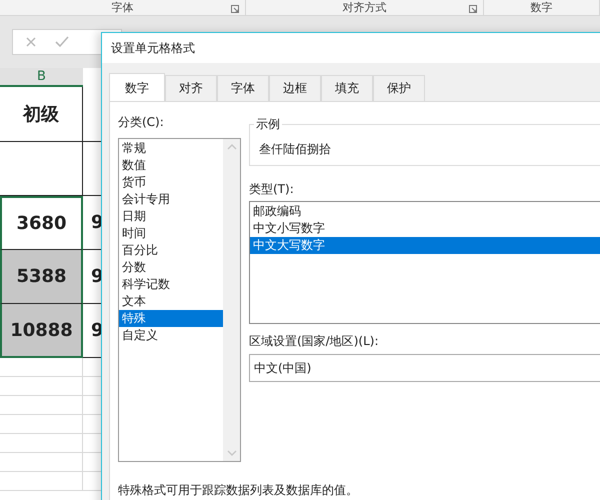  I want to click on category-item: 百分比, so click(171, 250).